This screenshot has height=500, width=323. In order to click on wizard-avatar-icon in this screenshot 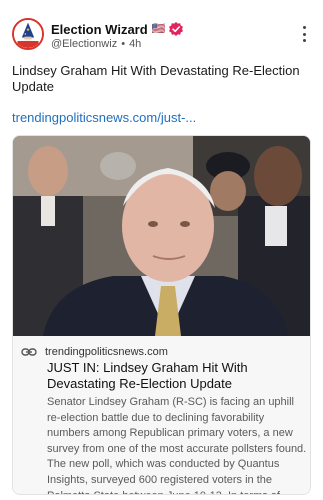, I will do `click(28, 34)`.